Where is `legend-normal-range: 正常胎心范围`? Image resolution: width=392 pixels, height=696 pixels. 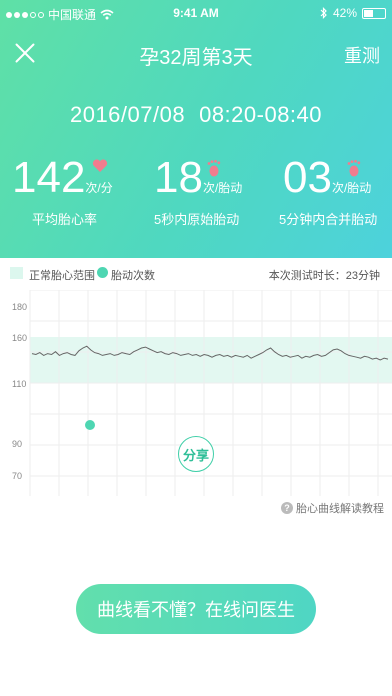 legend-normal-range: 正常胎心范围 is located at coordinates (62, 276).